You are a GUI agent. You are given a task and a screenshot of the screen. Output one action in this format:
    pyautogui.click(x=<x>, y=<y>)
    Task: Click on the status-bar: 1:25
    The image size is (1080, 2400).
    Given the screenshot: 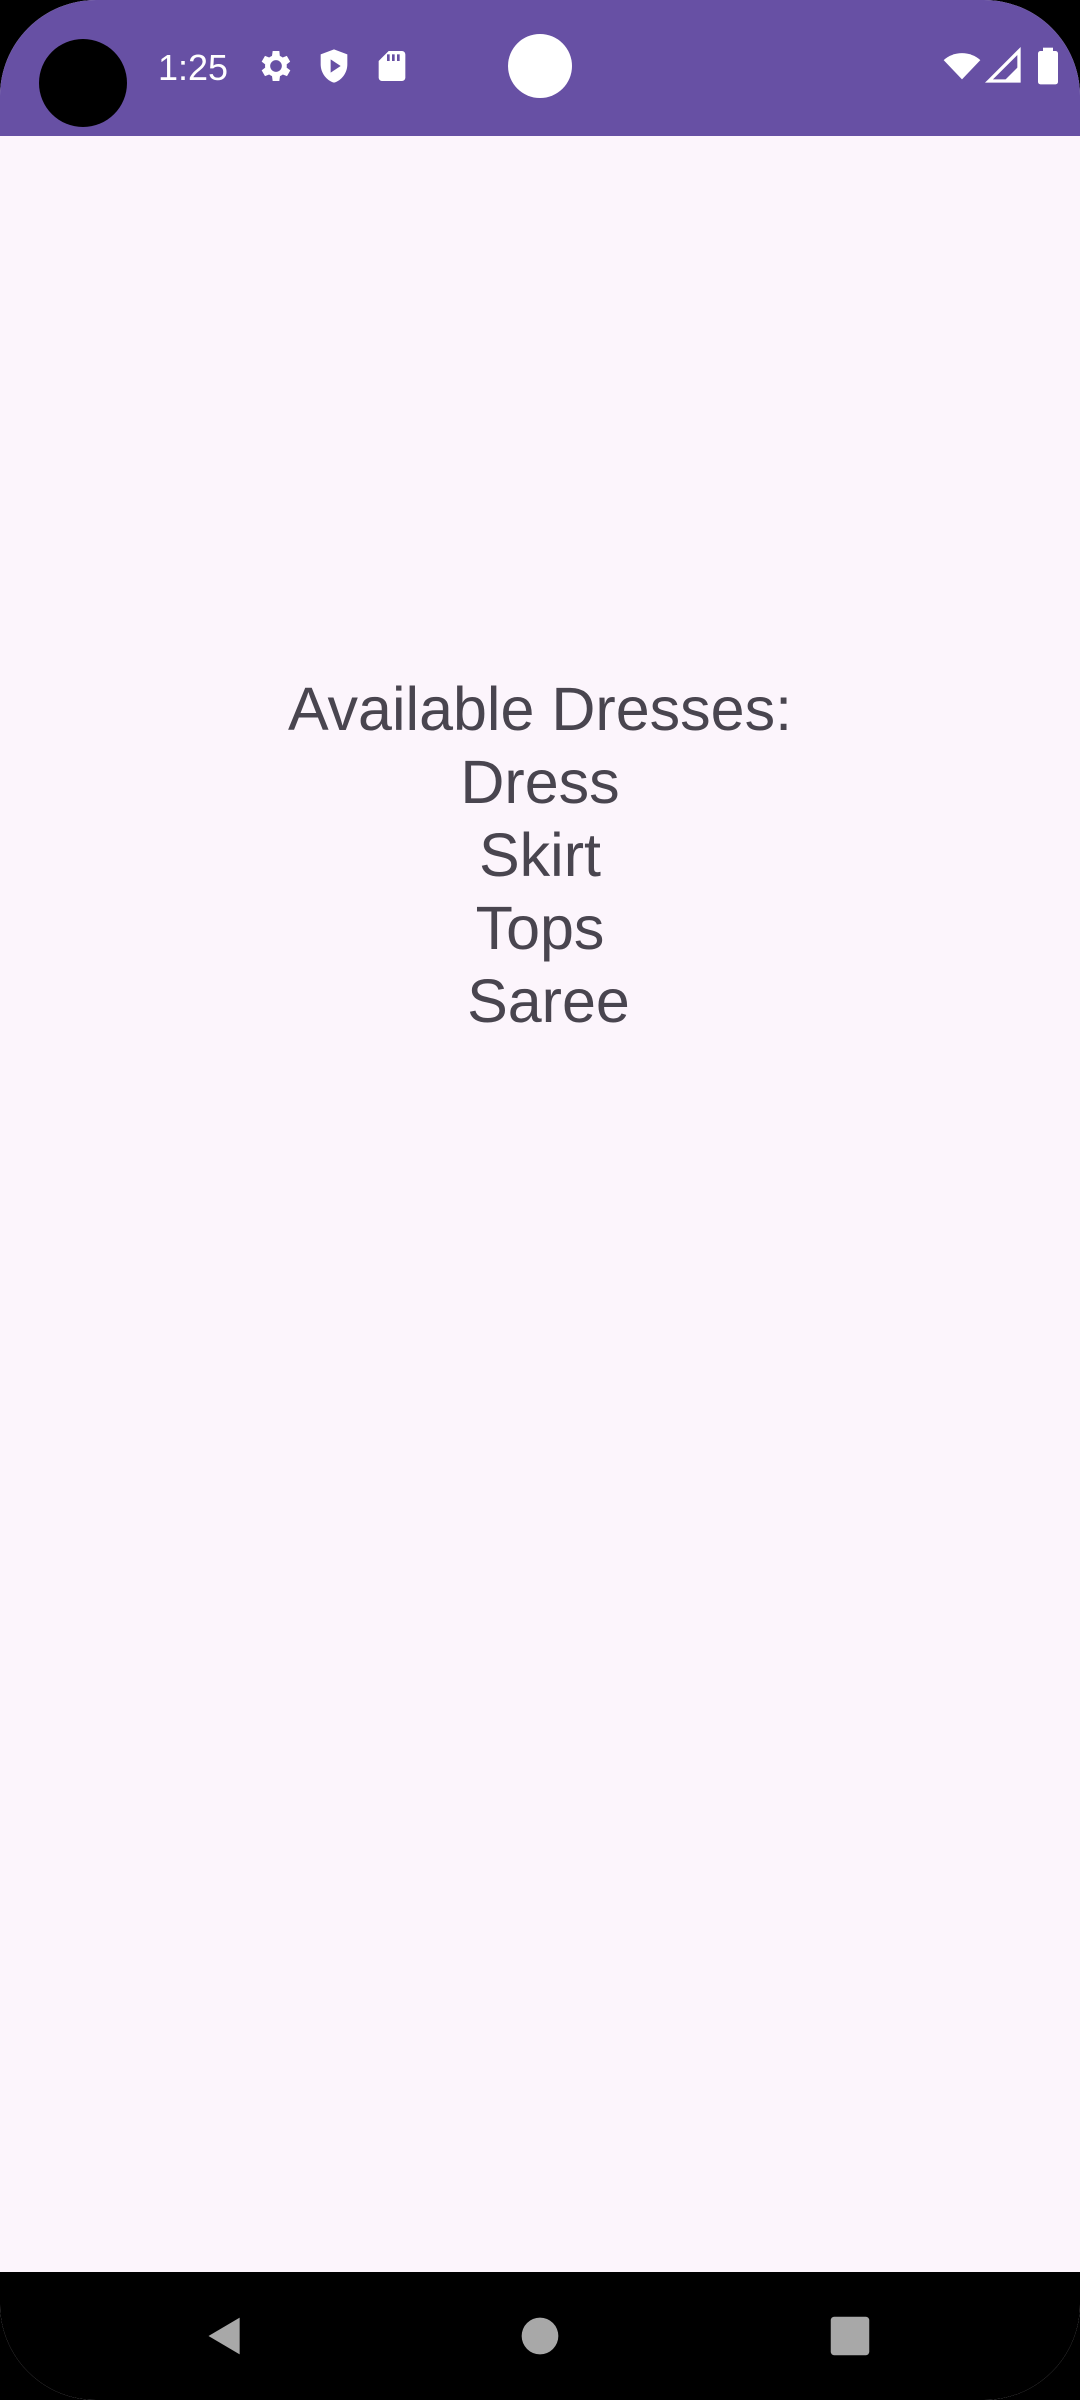 What is the action you would take?
    pyautogui.click(x=540, y=68)
    